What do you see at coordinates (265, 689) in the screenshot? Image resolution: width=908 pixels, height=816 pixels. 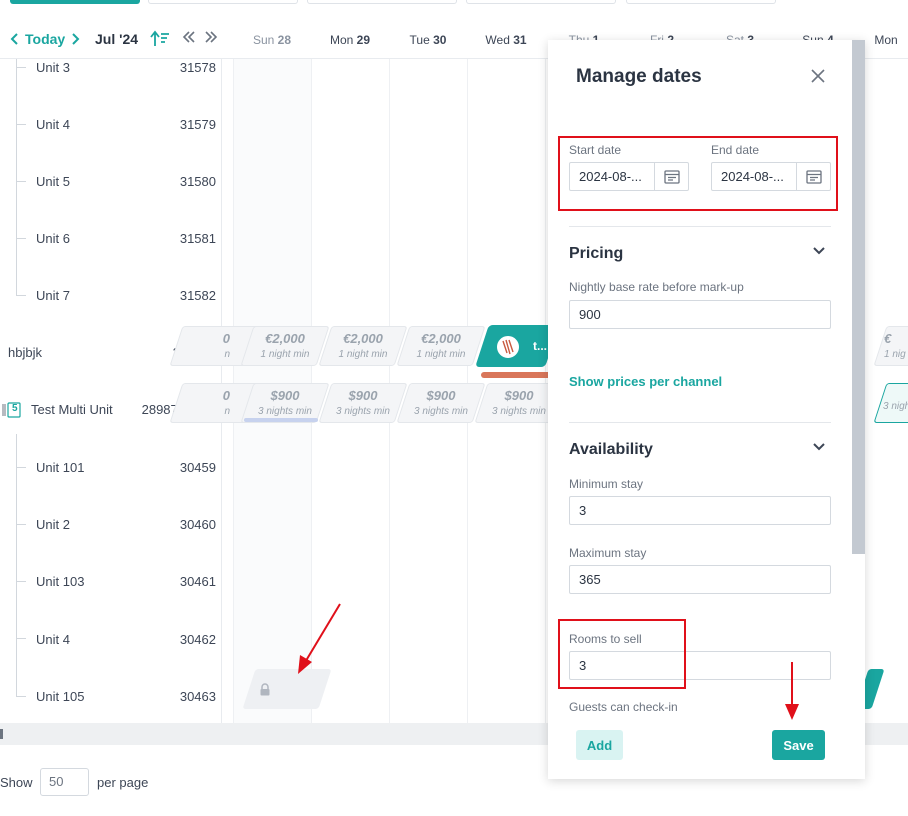 I see `lock-icon` at bounding box center [265, 689].